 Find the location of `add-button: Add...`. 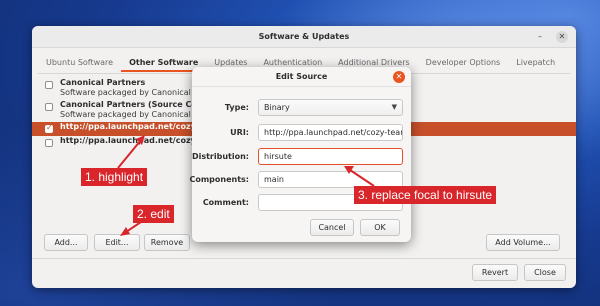

add-button: Add... is located at coordinates (66, 242).